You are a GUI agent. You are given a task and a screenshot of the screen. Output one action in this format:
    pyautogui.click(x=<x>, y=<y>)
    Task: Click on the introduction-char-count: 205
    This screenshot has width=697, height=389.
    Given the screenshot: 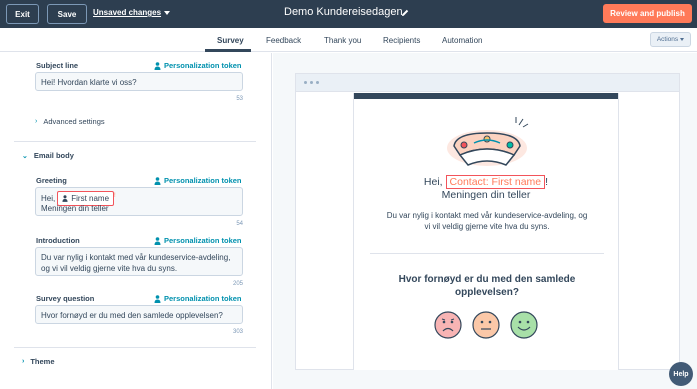 What is the action you would take?
    pyautogui.click(x=237, y=284)
    